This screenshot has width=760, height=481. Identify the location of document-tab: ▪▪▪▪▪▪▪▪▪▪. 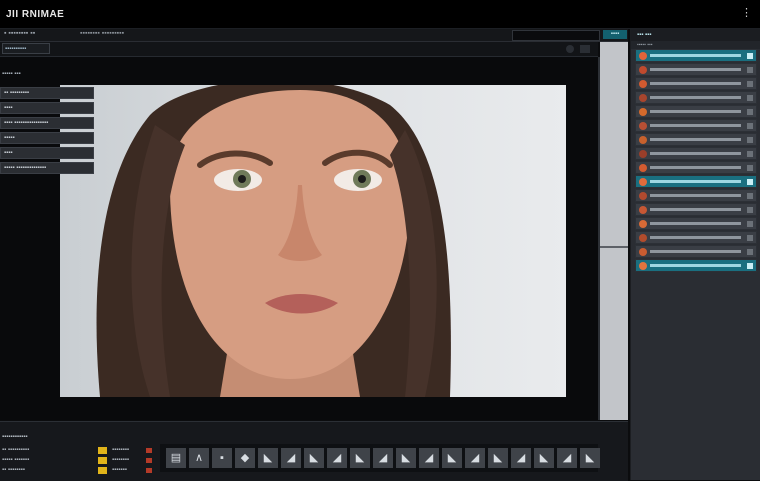
(26, 48).